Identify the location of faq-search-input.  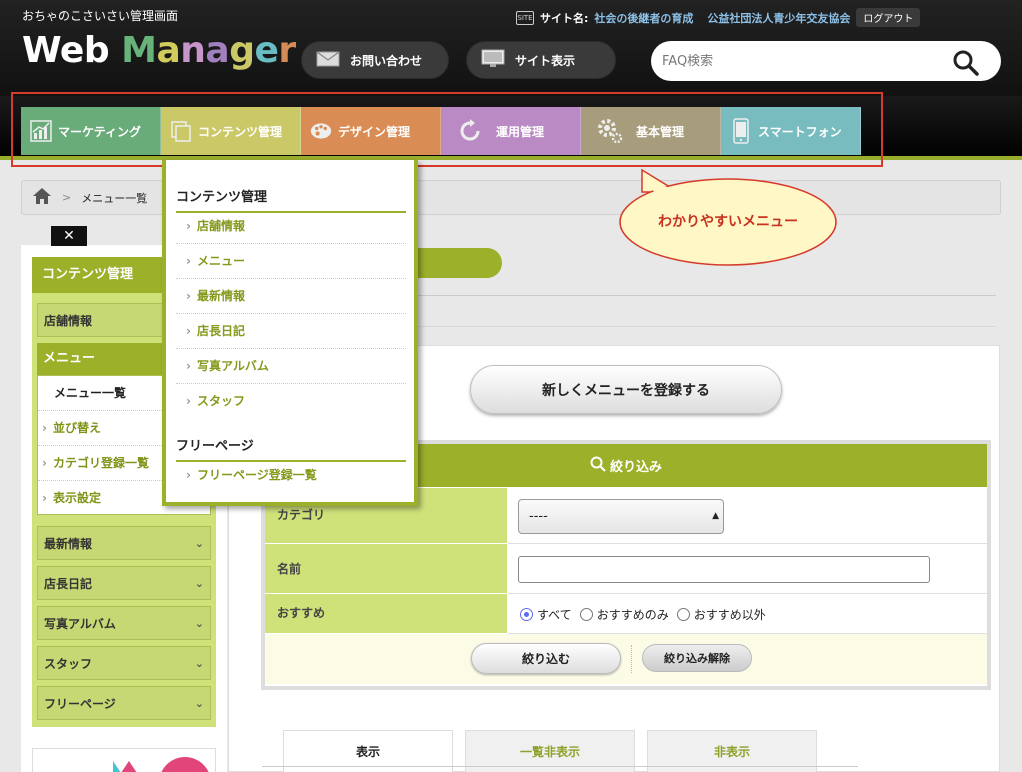
(807, 61).